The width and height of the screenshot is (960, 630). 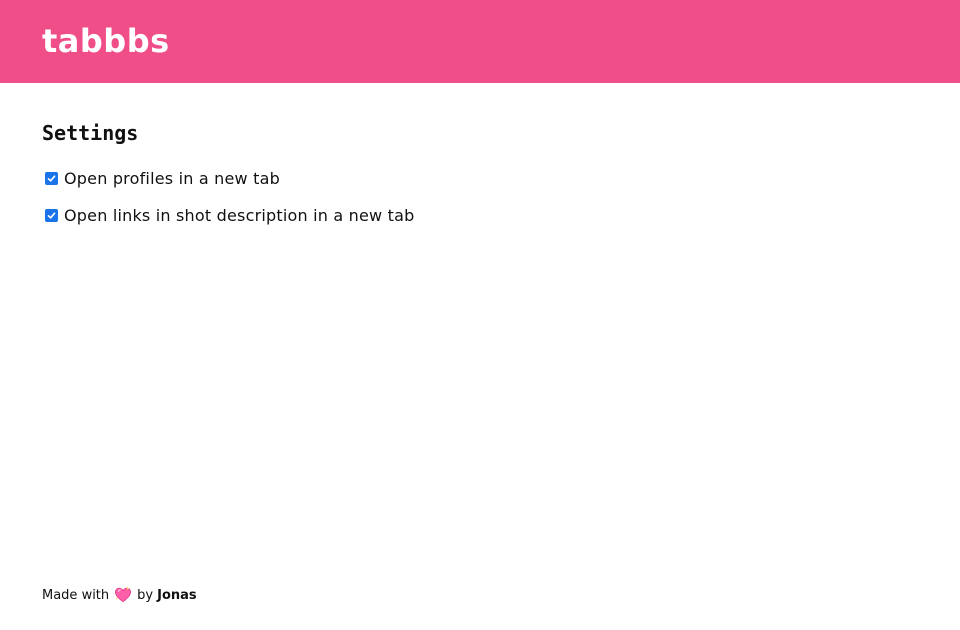 What do you see at coordinates (76, 595) in the screenshot?
I see `footer-made-with: Made with` at bounding box center [76, 595].